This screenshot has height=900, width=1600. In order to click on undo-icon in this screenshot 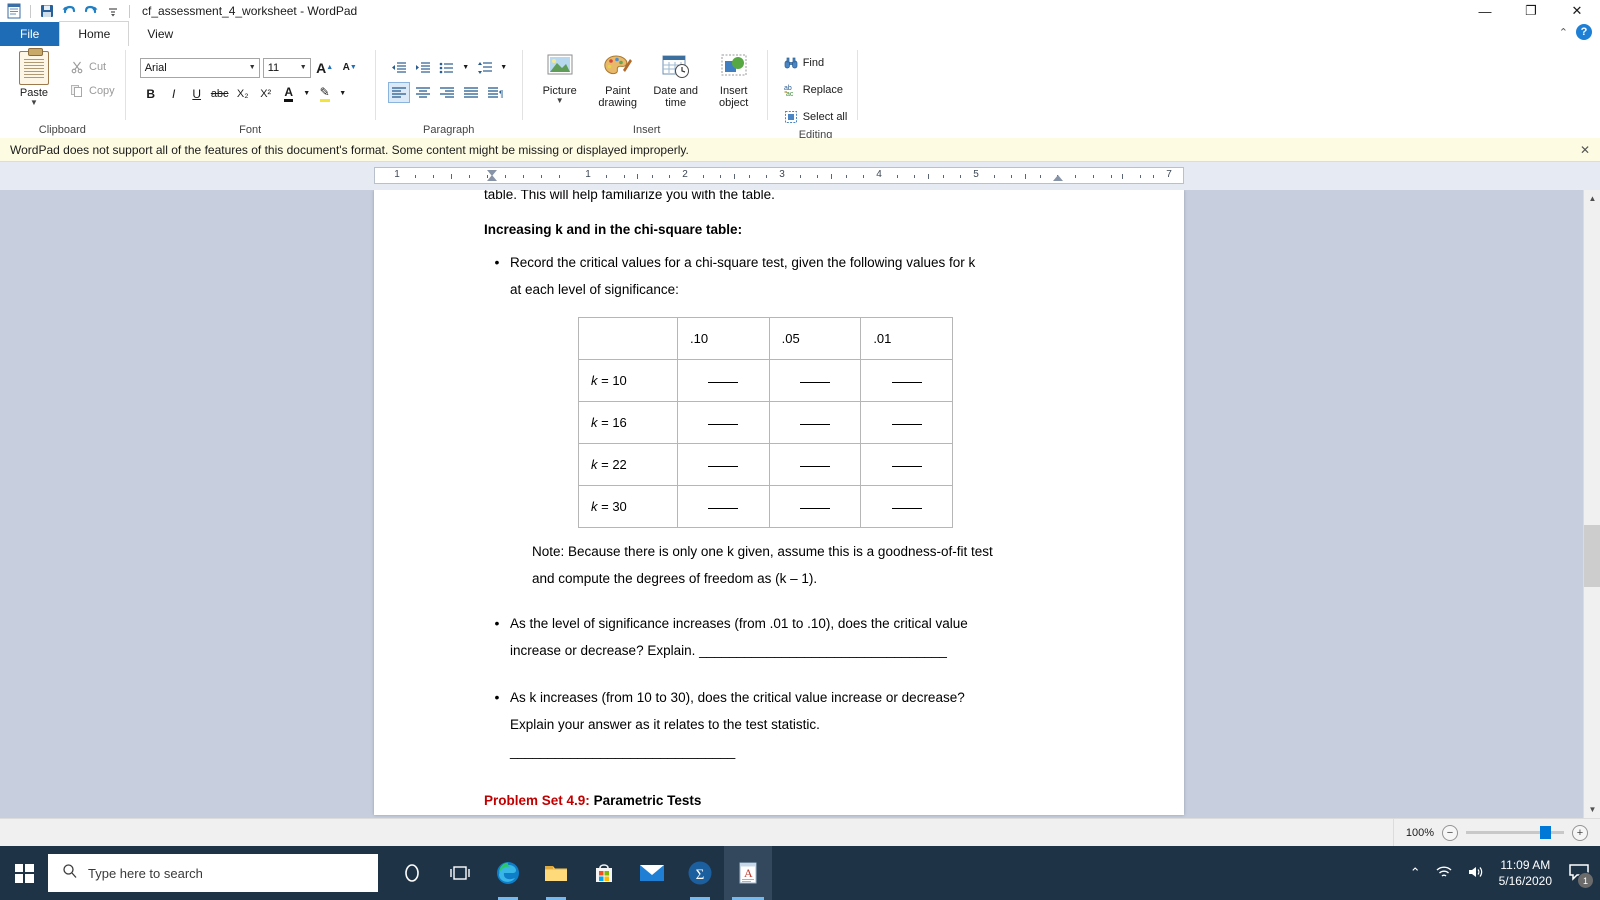, I will do `click(69, 11)`.